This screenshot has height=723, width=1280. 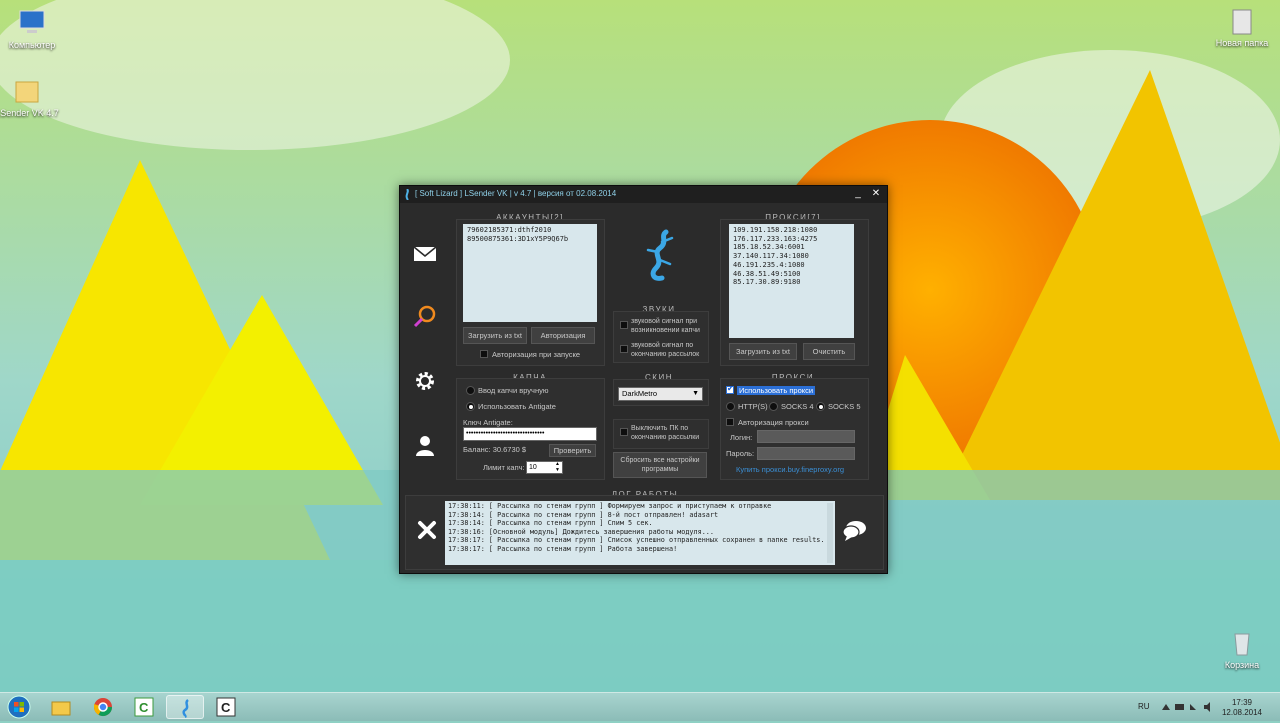 What do you see at coordinates (806, 453) in the screenshot?
I see `proxy-password-input` at bounding box center [806, 453].